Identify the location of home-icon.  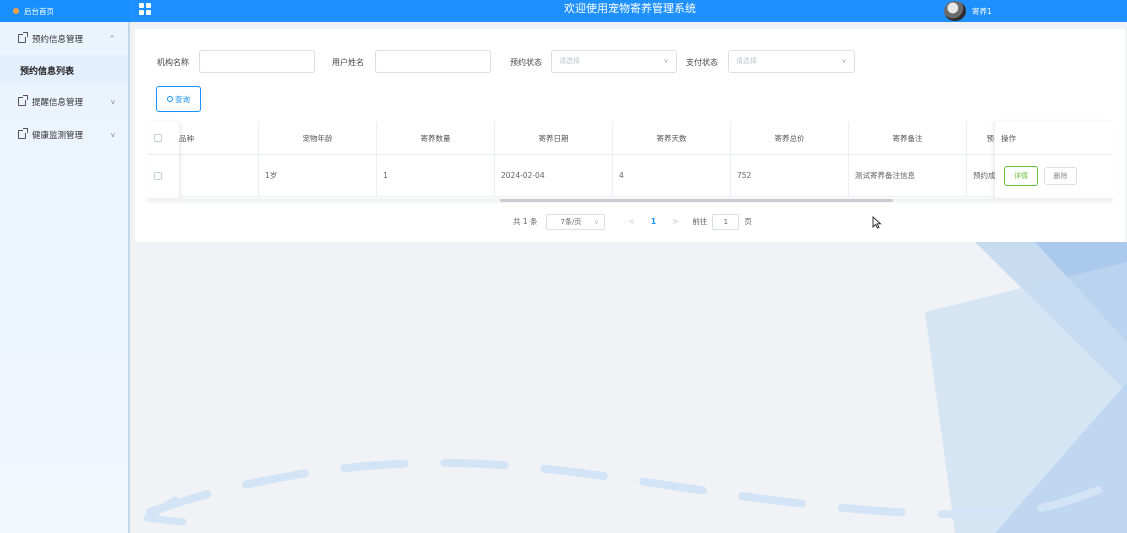
(16, 11).